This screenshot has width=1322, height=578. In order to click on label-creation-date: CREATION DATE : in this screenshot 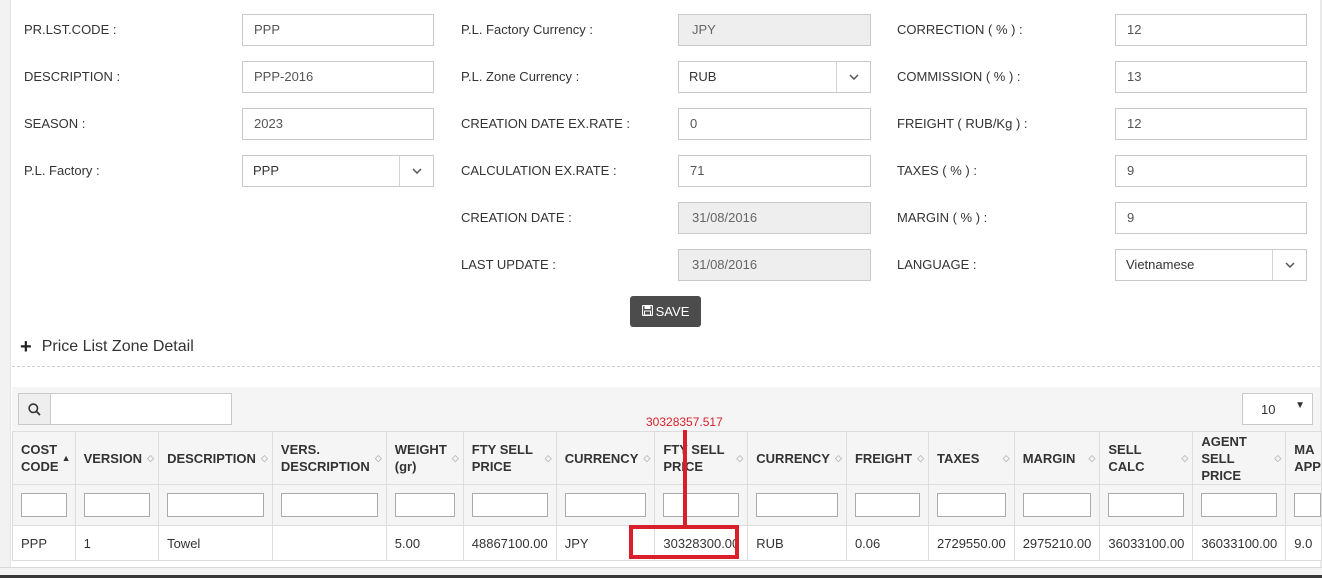, I will do `click(516, 217)`.